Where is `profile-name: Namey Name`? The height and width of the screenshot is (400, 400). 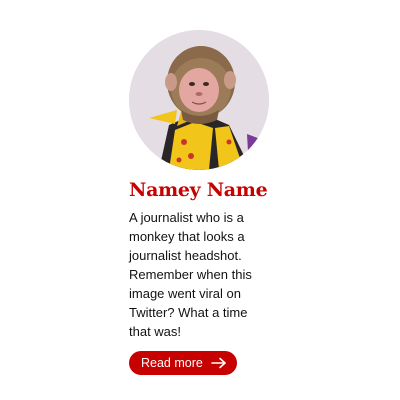 profile-name: Namey Name is located at coordinates (198, 190).